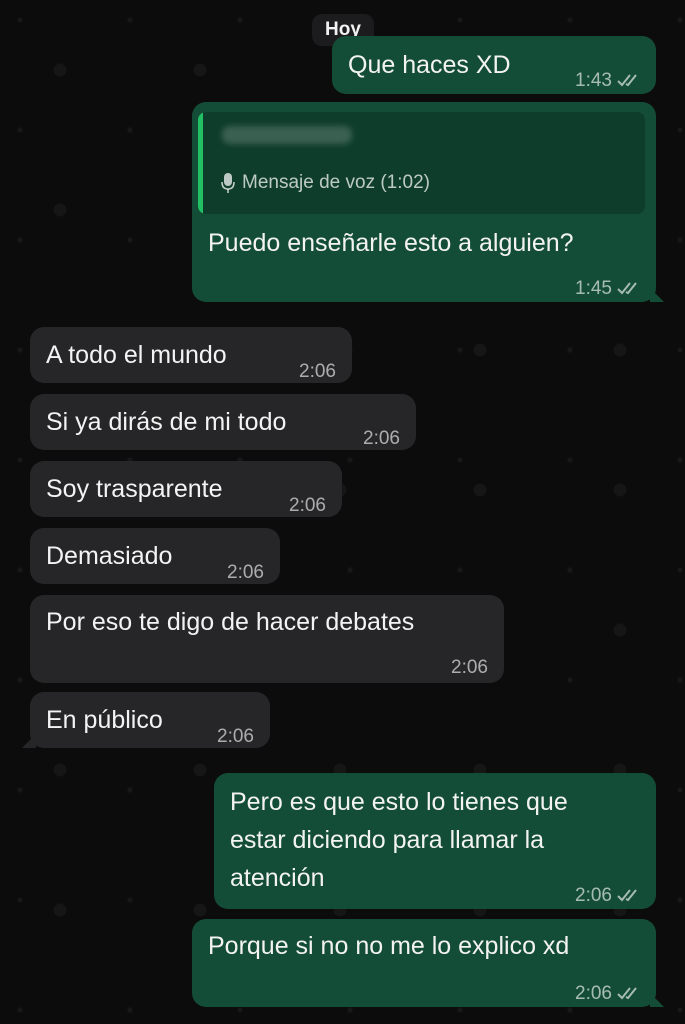 This screenshot has height=1024, width=685. What do you see at coordinates (230, 622) in the screenshot?
I see `message-text: Por eso te digo de hacer debates` at bounding box center [230, 622].